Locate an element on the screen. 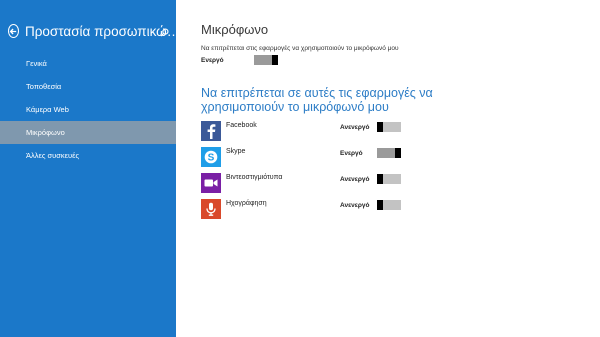 This screenshot has height=337, width=600. sidebar-item-microphone: Μικρόφωνο is located at coordinates (88, 132).